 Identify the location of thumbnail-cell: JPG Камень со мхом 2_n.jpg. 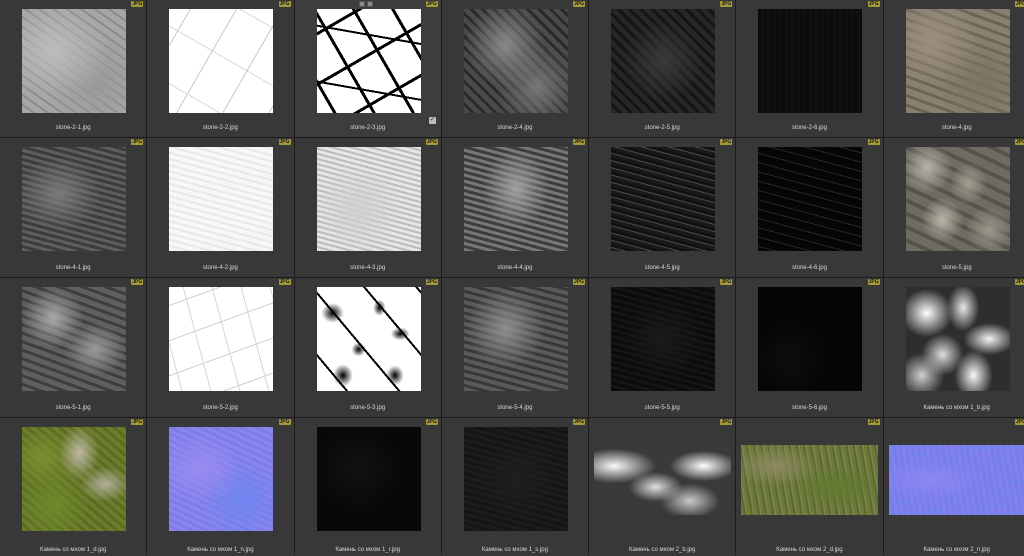
(953, 487).